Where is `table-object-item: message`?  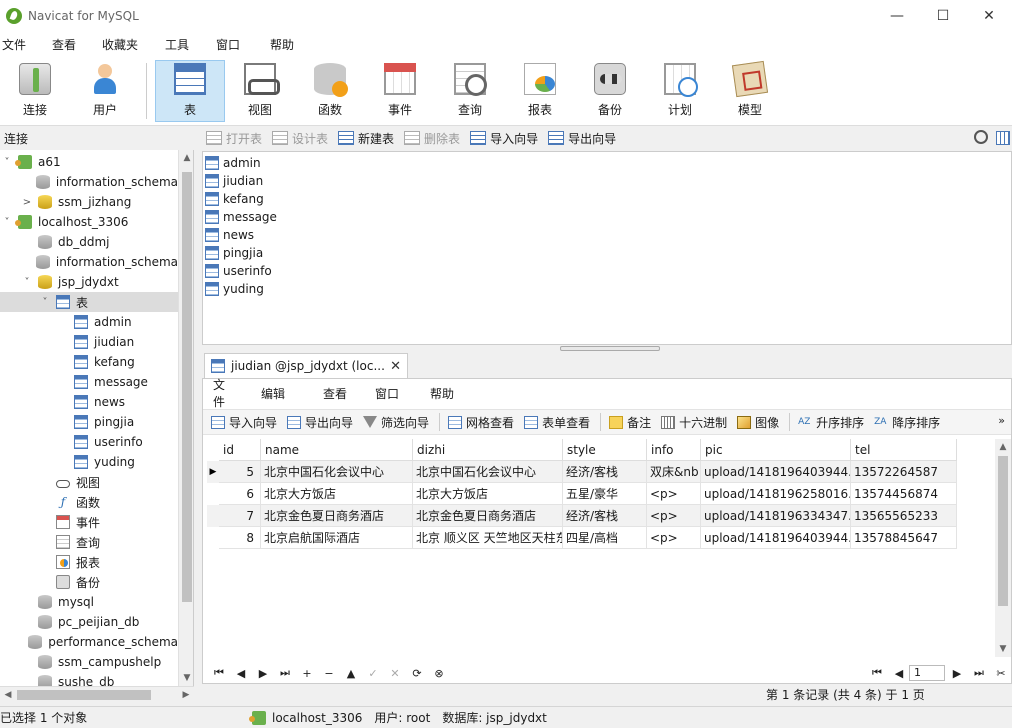 table-object-item: message is located at coordinates (241, 217).